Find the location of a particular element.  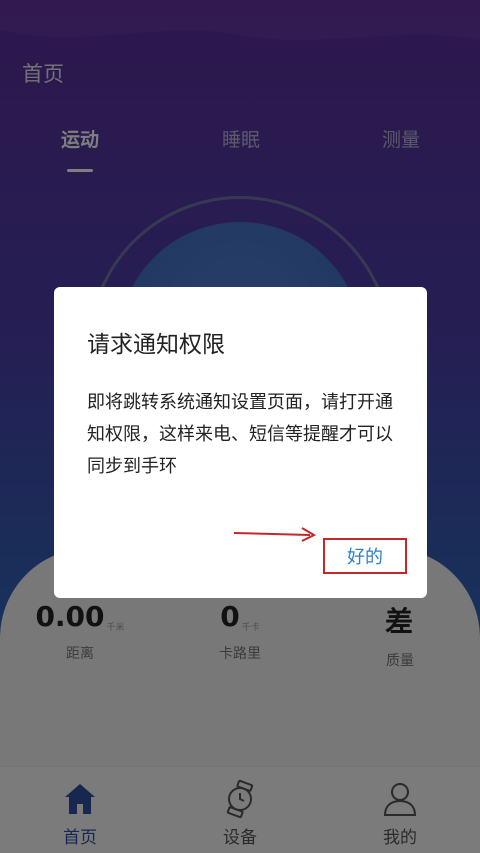

pointer-arrow-icon is located at coordinates (275, 534).